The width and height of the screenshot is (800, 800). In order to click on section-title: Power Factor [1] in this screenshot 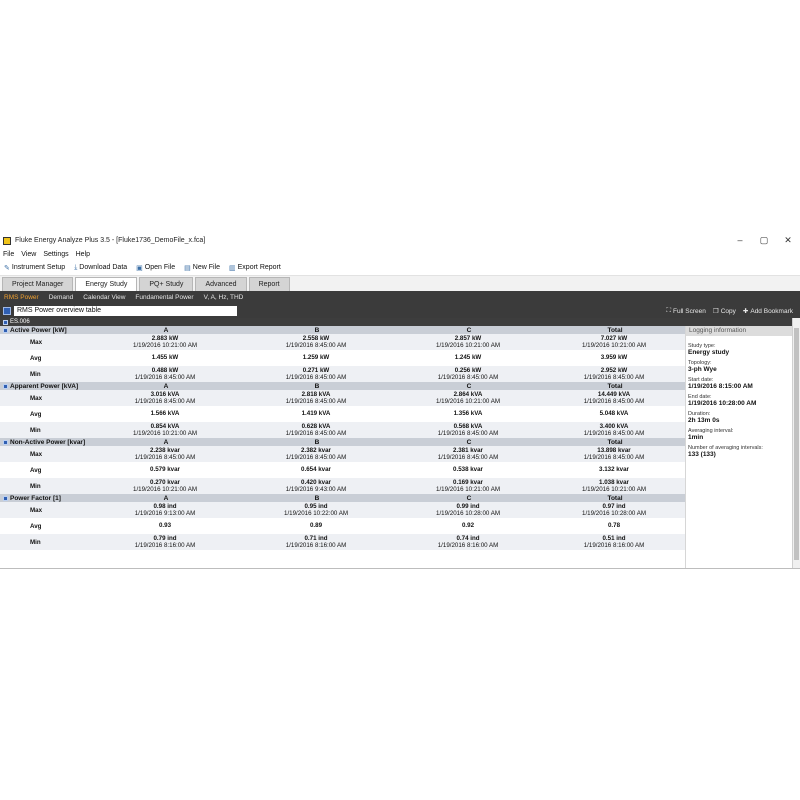, I will do `click(45, 498)`.